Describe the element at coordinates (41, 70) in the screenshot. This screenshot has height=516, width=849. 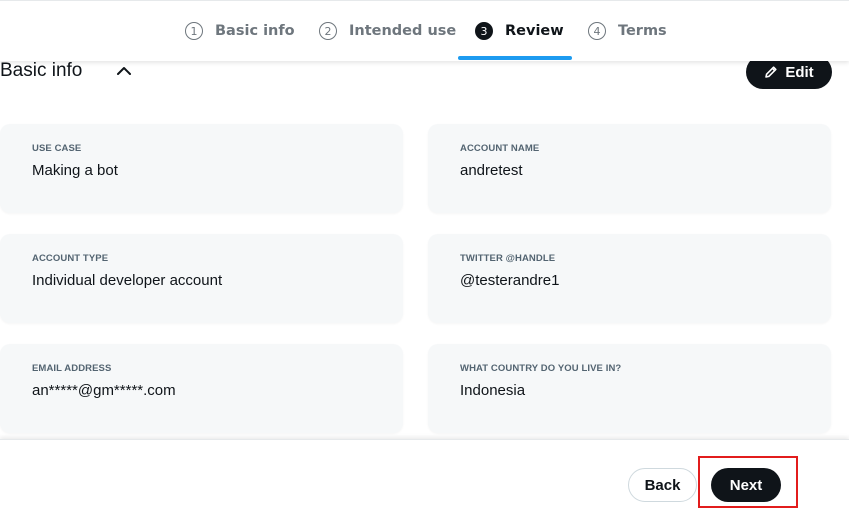
I see `section-title: Basic info` at that location.